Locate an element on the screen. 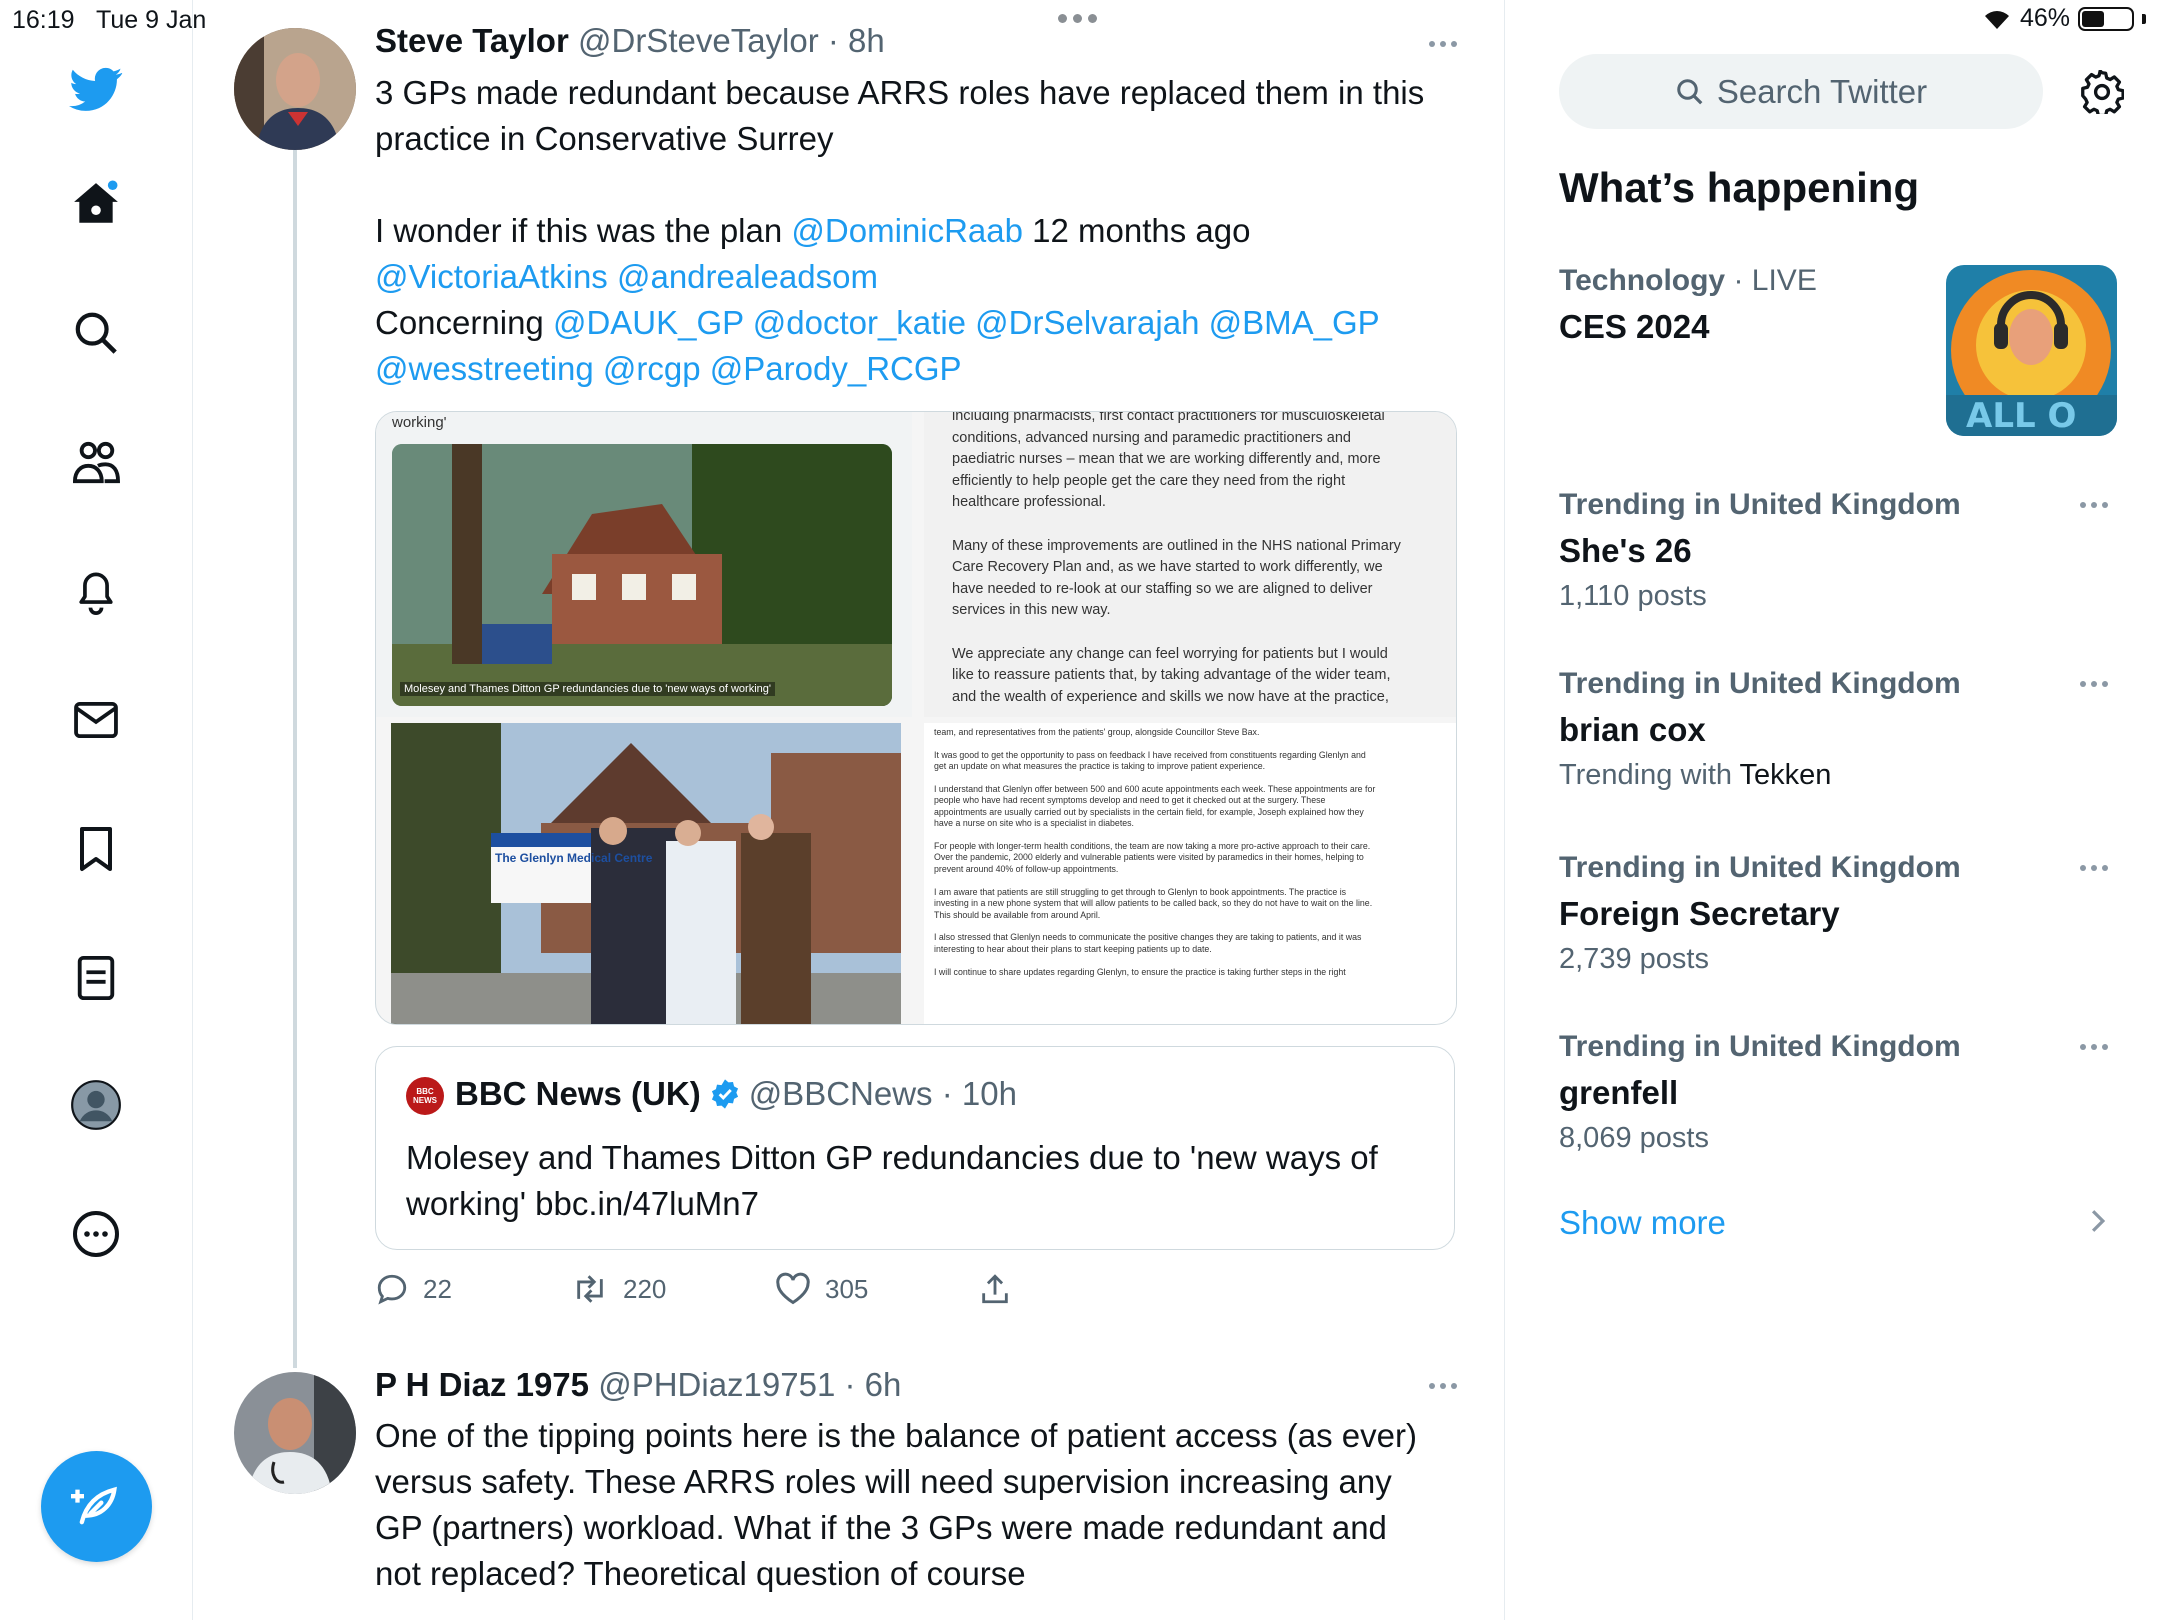 This screenshot has height=1620, width=2160. bbc-news-logo: BBC NEWS is located at coordinates (425, 1096).